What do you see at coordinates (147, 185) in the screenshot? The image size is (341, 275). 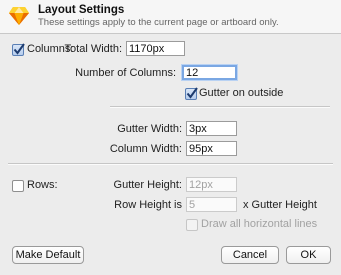 I see `gutter-height-label: Gutter Height:` at bounding box center [147, 185].